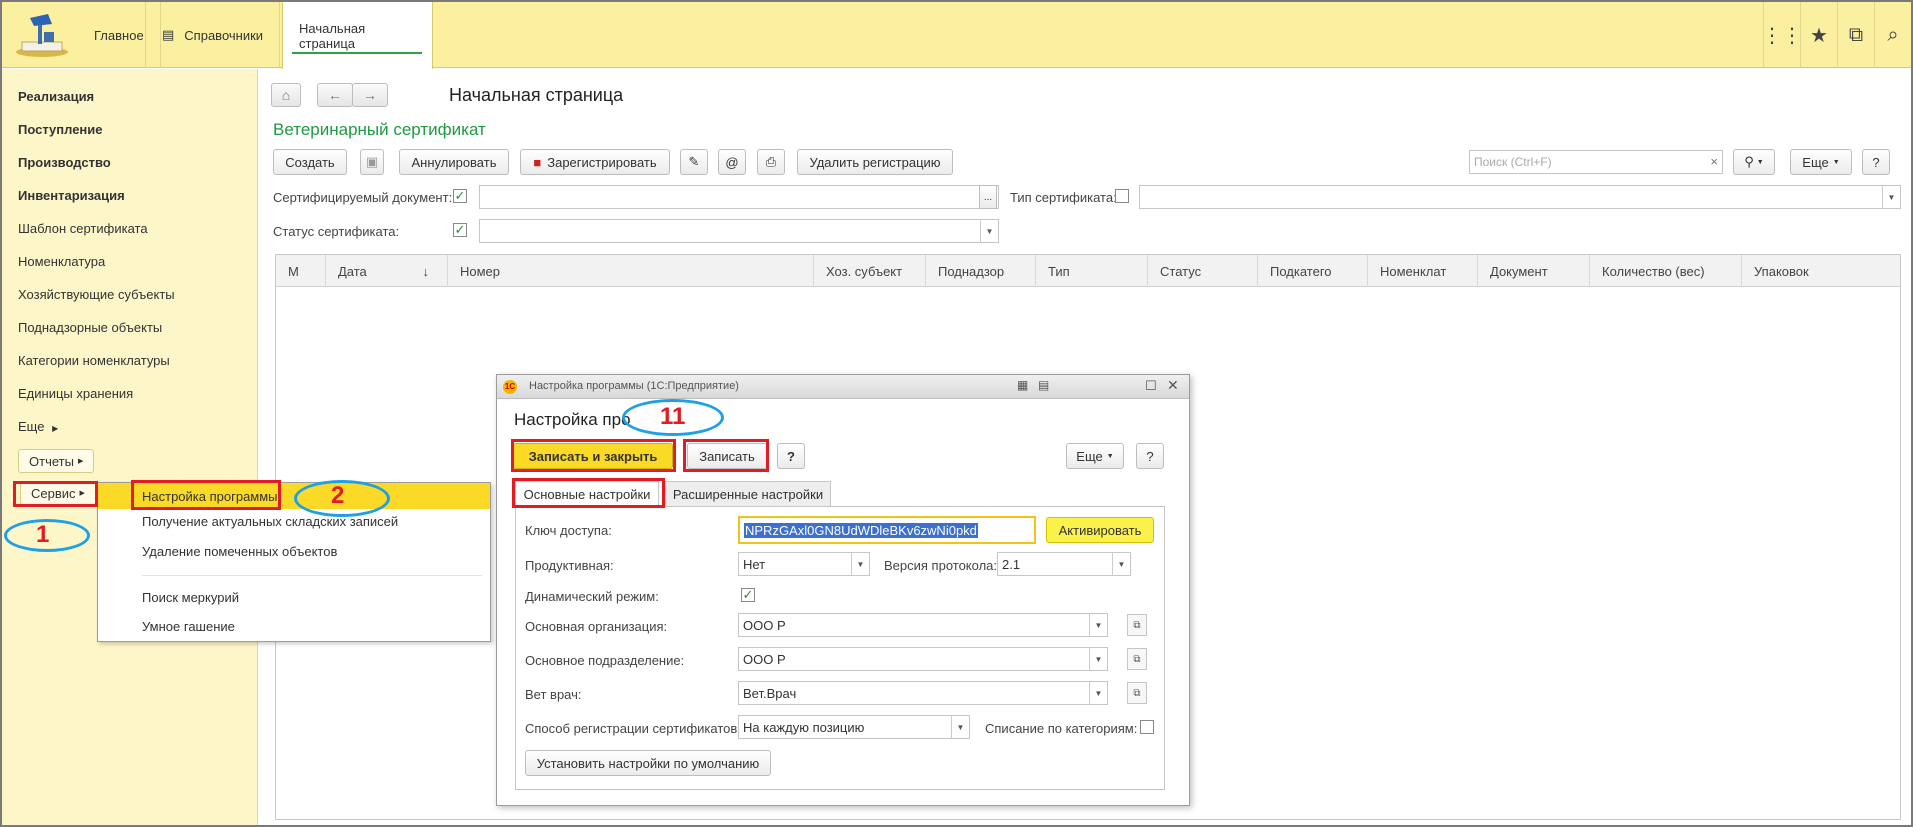  Describe the element at coordinates (454, 162) in the screenshot. I see `annul-button: Аннулировать` at that location.